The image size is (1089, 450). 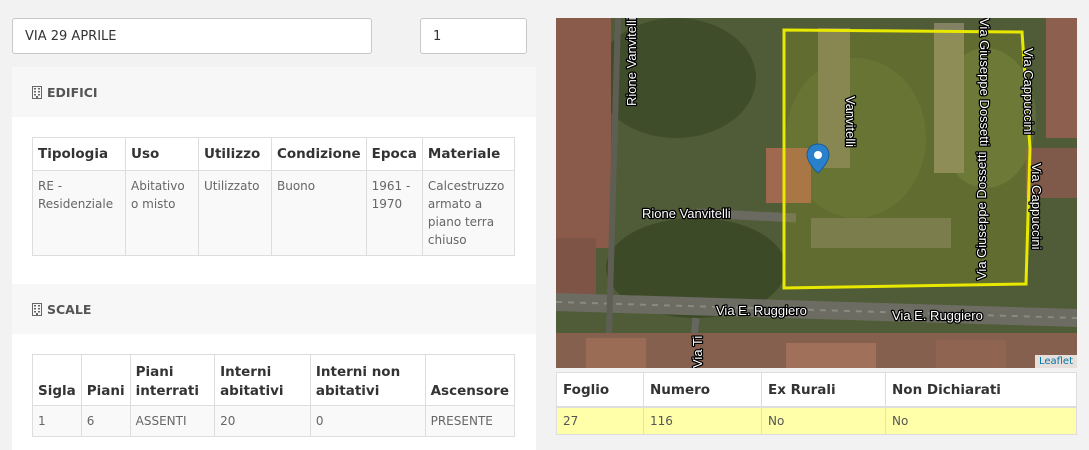 I want to click on column-header: Epoca, so click(x=394, y=154).